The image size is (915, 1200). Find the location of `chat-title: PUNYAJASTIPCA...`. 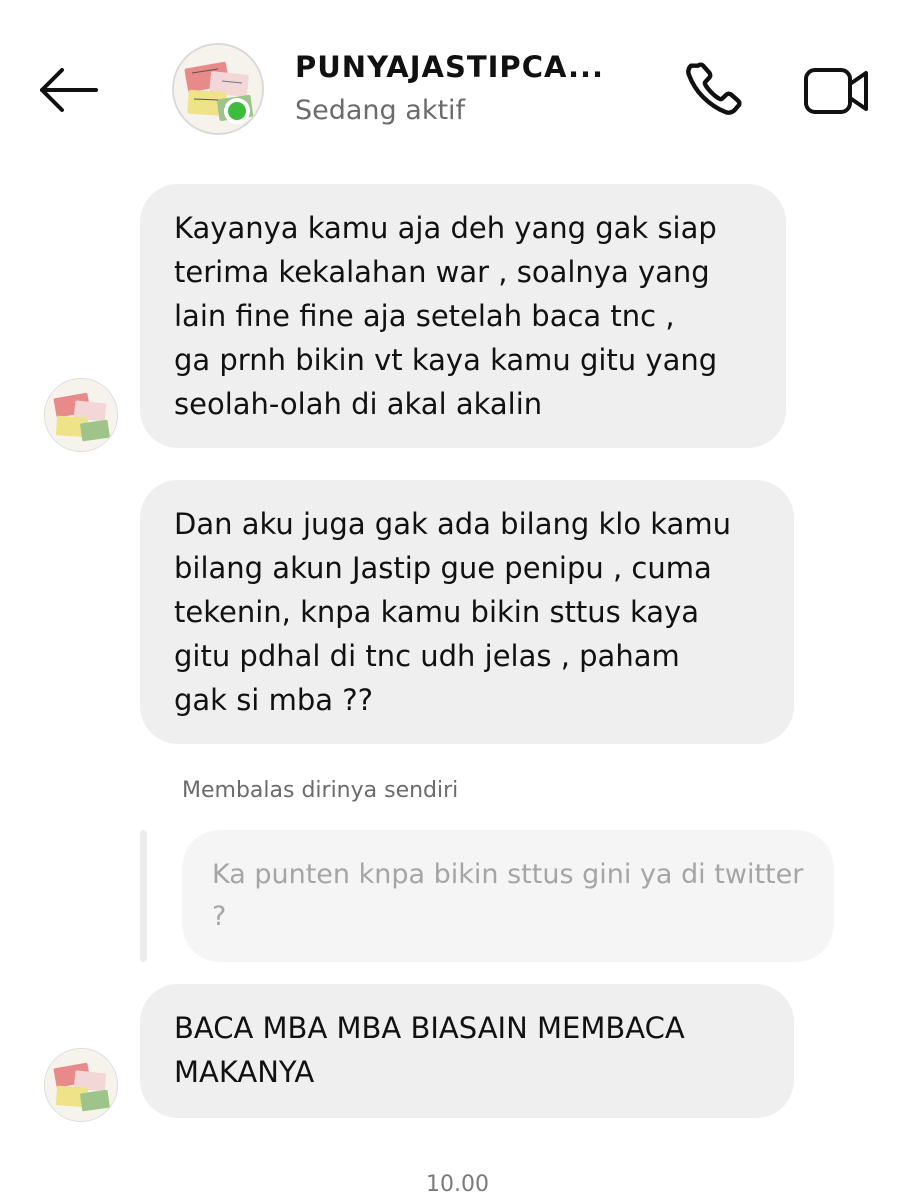

chat-title: PUNYAJASTIPCA... is located at coordinates (449, 67).